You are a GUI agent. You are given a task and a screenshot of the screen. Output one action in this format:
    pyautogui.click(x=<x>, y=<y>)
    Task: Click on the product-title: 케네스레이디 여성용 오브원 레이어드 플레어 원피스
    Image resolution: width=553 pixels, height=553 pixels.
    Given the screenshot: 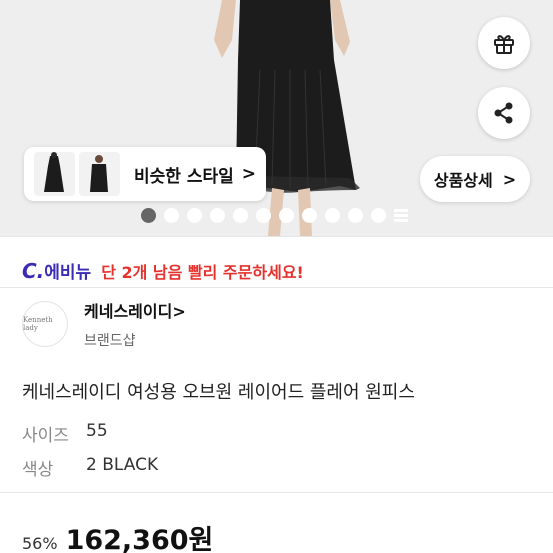 What is the action you would take?
    pyautogui.click(x=218, y=392)
    